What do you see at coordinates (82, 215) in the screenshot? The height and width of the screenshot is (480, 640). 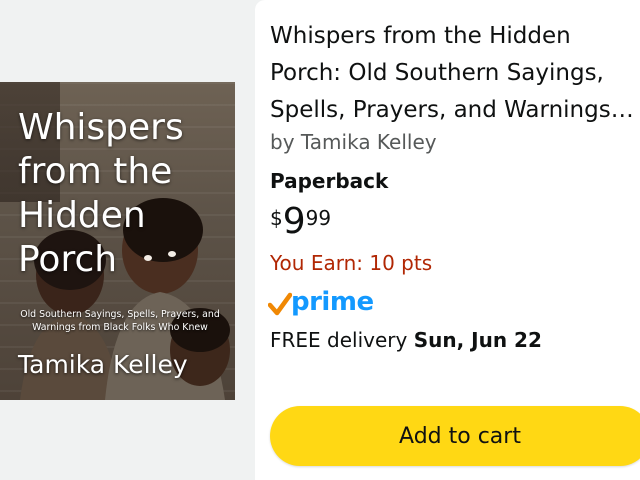 I see `cover-title-line: Hidden` at bounding box center [82, 215].